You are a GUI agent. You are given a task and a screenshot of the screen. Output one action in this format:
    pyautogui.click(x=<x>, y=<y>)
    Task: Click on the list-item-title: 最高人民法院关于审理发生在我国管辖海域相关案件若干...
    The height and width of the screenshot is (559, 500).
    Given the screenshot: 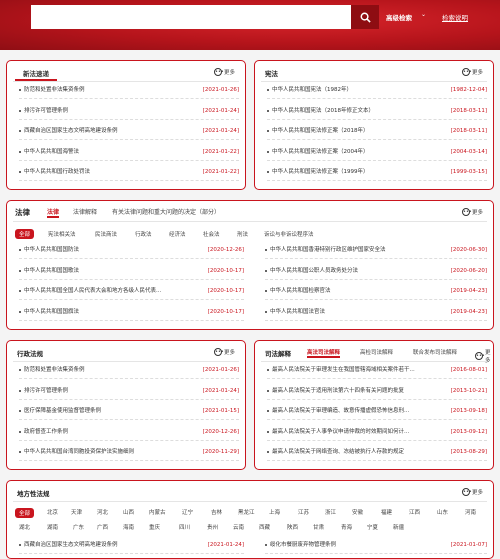 What is the action you would take?
    pyautogui.click(x=343, y=370)
    